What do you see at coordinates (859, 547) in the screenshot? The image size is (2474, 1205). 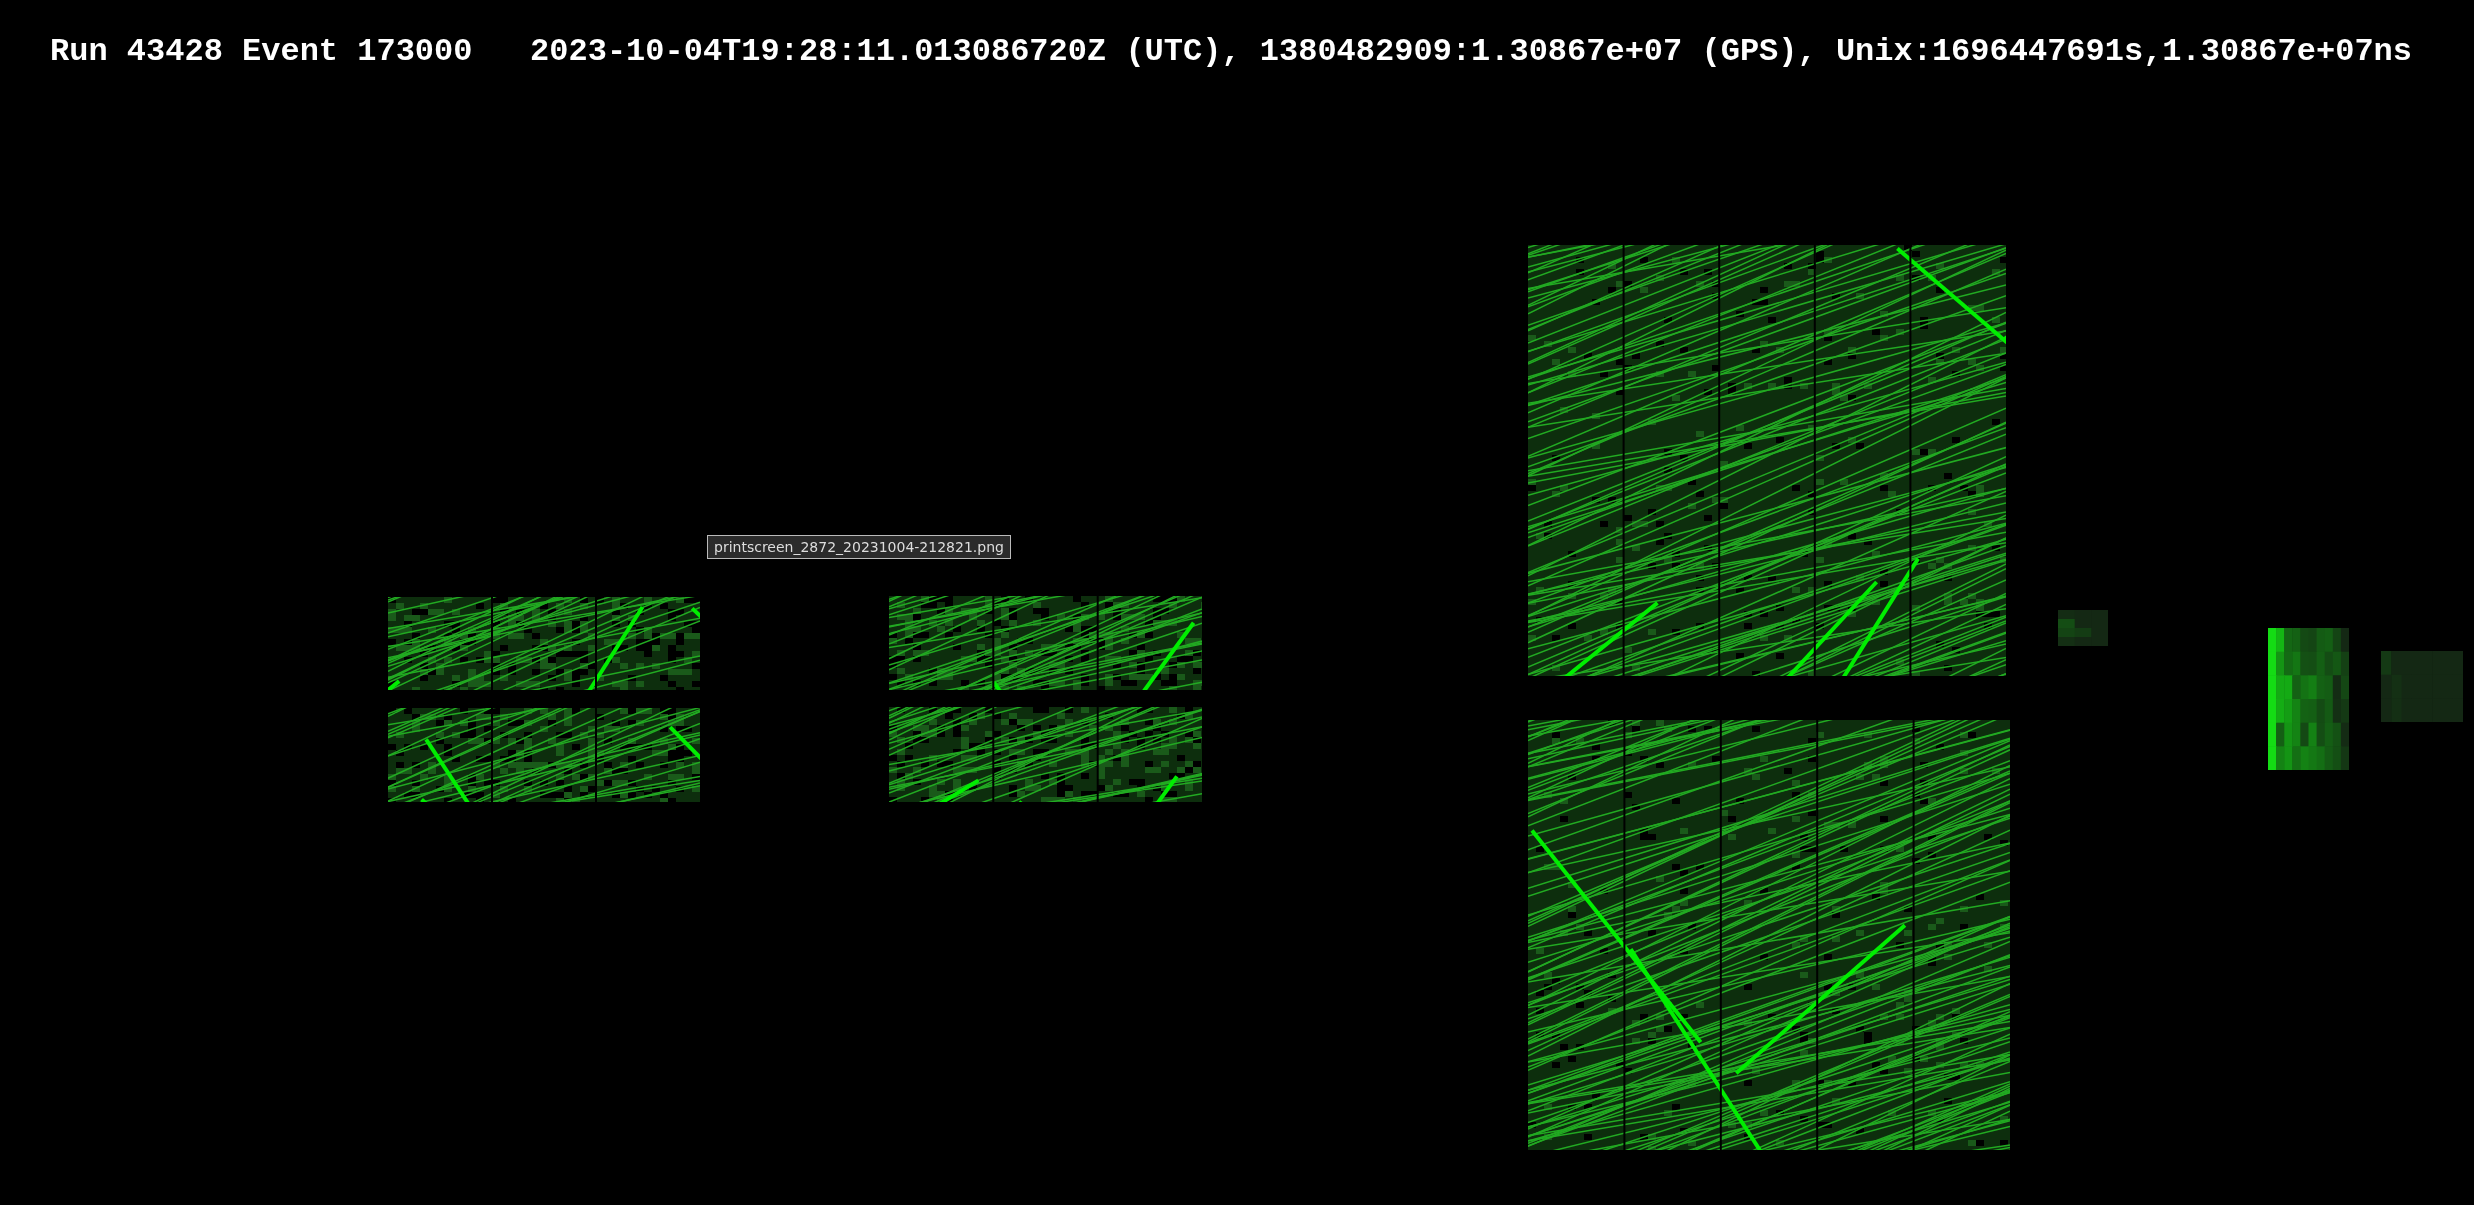 I see `tooltip: printscreen_2872_20231004-212821.png` at bounding box center [859, 547].